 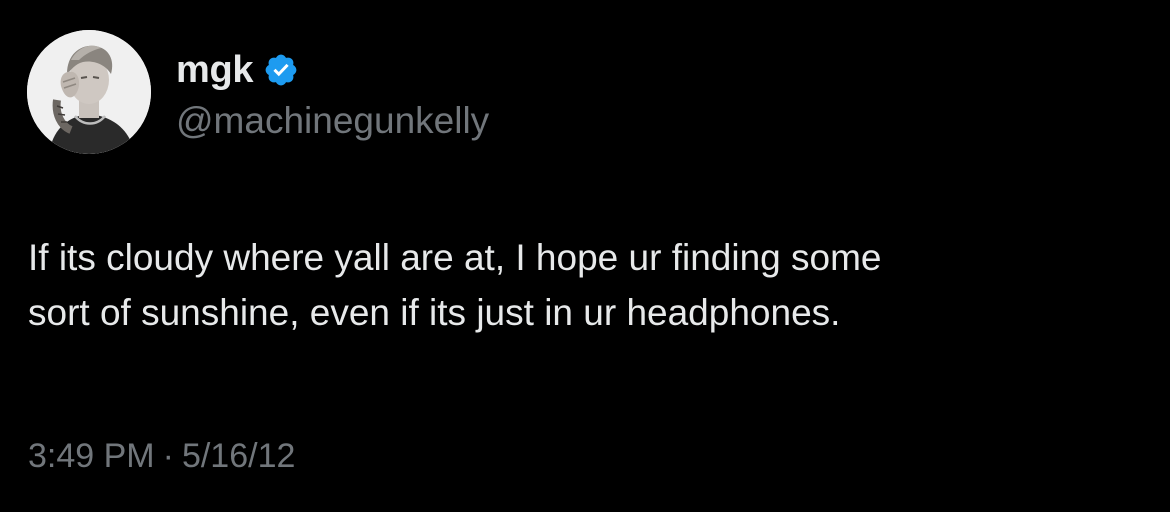 What do you see at coordinates (91, 456) in the screenshot?
I see `tweet-time: 3:49 PM` at bounding box center [91, 456].